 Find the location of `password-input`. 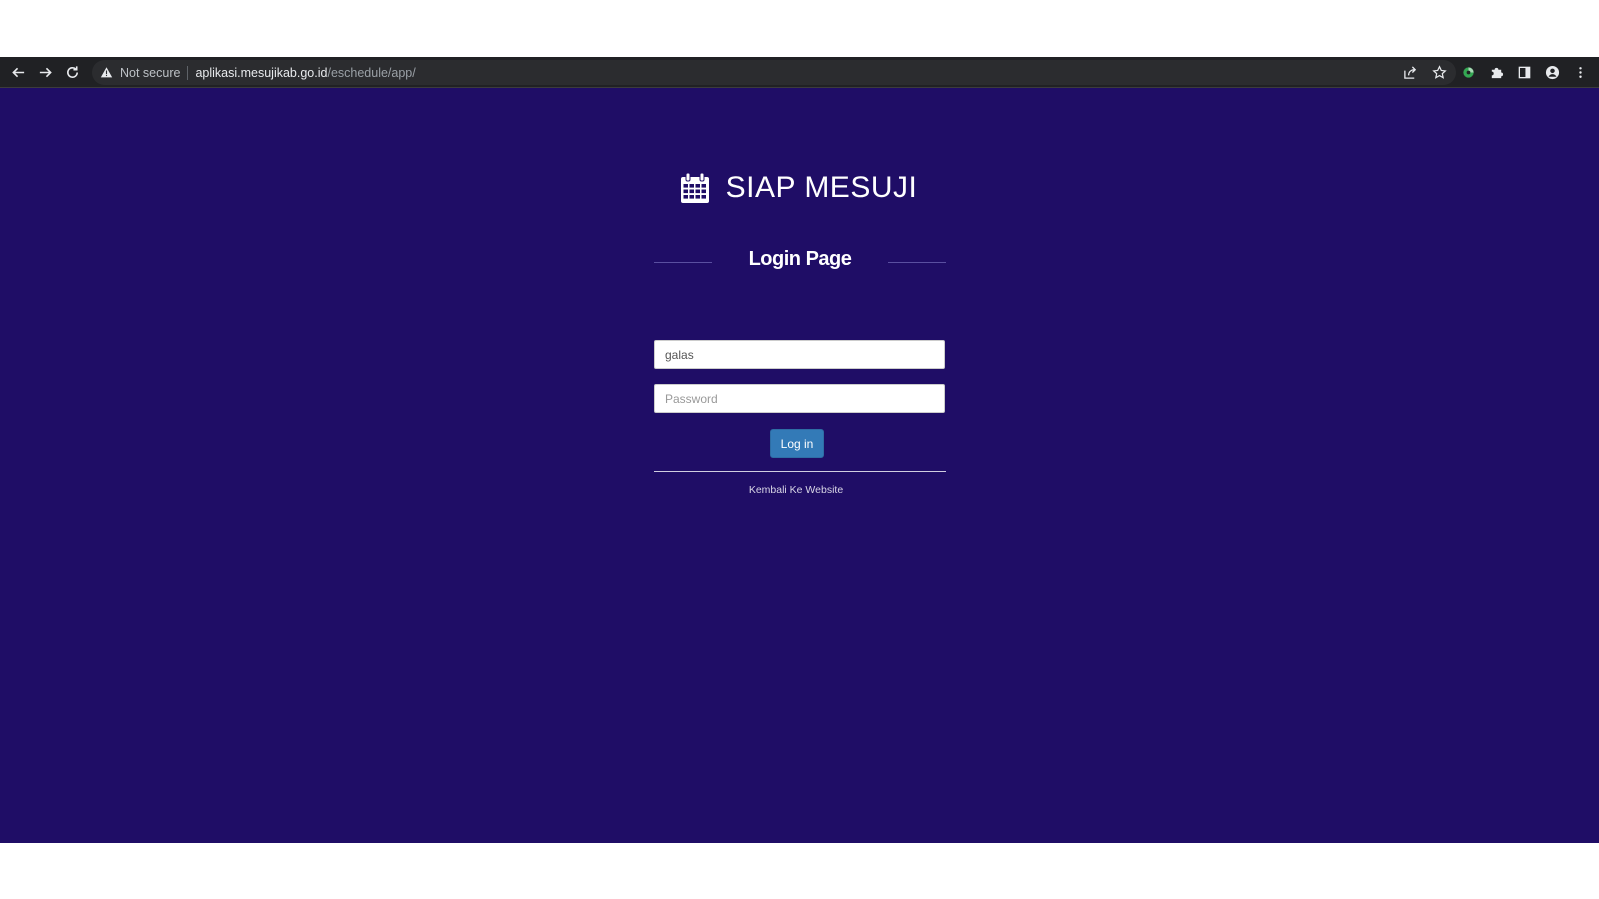

password-input is located at coordinates (799, 398).